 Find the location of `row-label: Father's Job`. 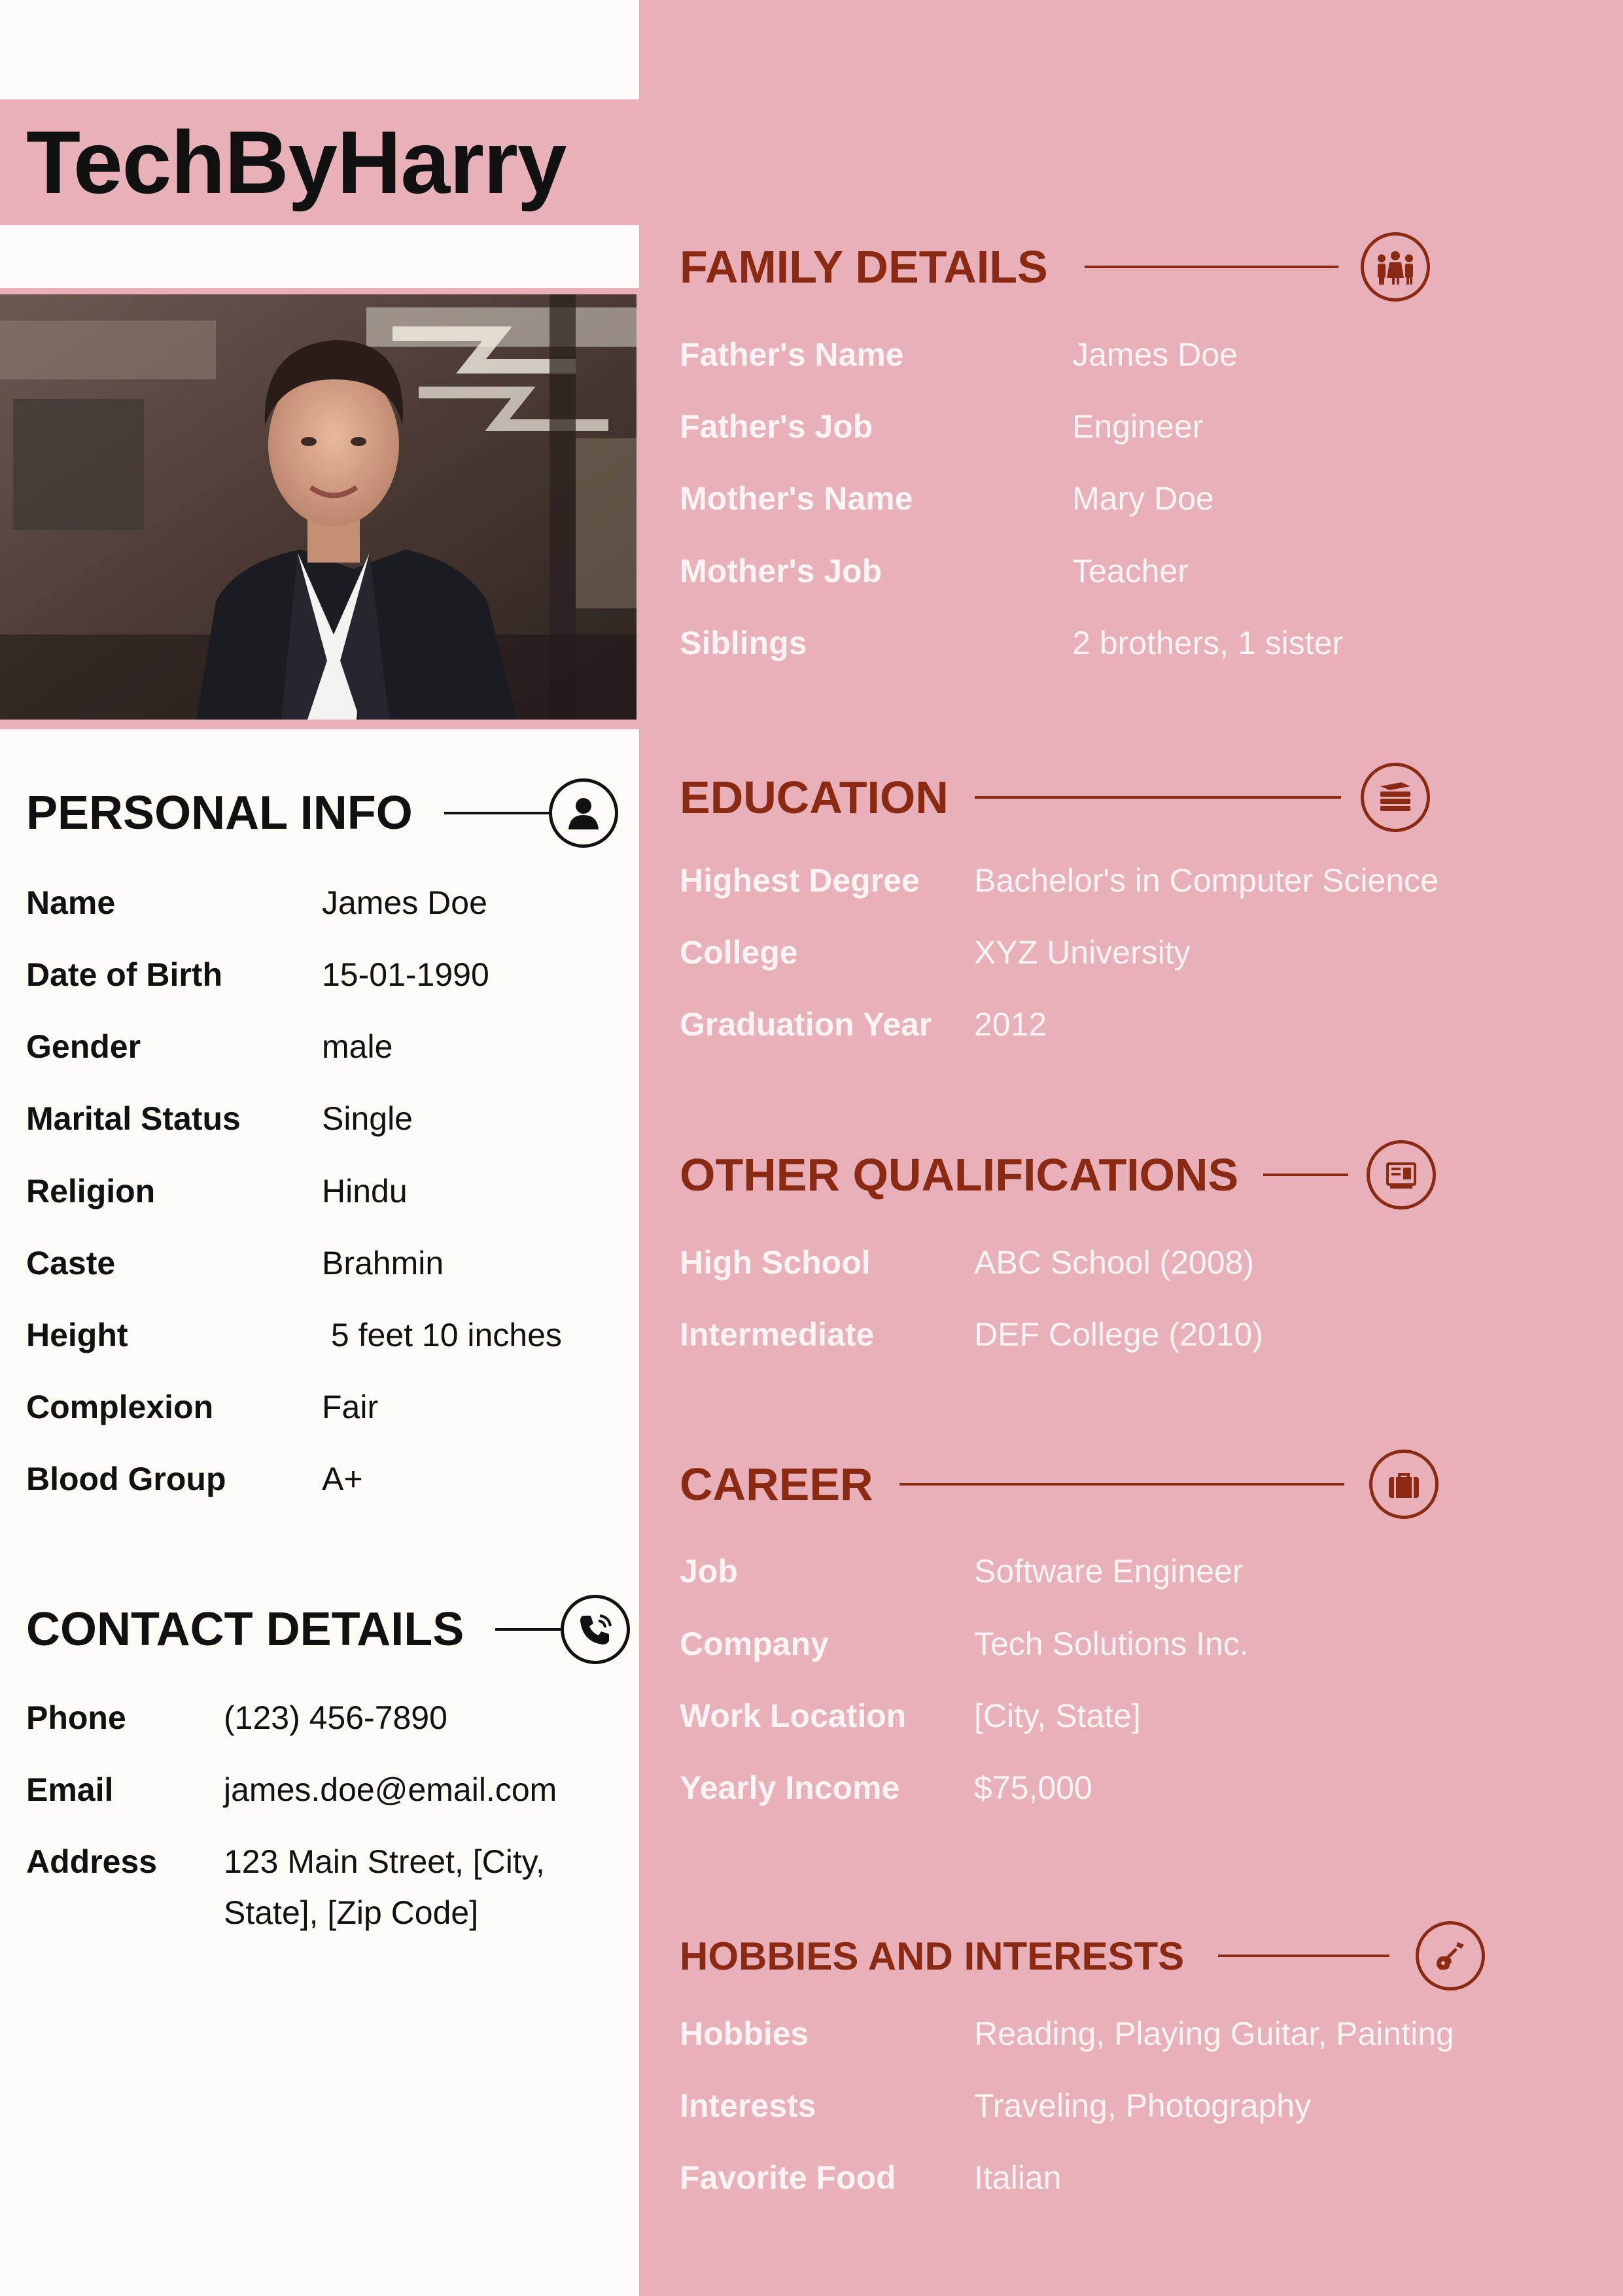

row-label: Father's Job is located at coordinates (777, 426).